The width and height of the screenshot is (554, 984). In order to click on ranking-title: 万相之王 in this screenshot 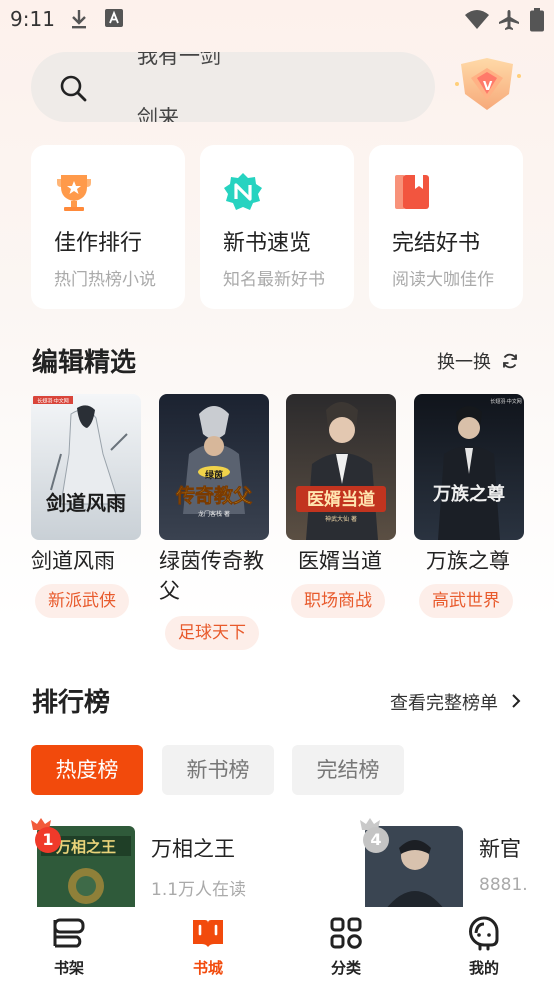, I will do `click(193, 848)`.